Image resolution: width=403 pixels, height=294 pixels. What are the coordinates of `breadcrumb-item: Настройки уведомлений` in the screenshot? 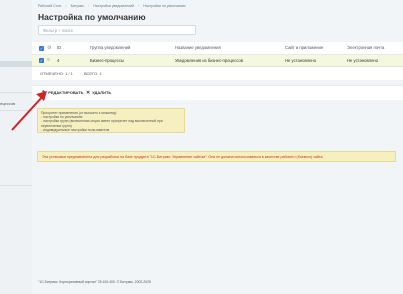 It's located at (113, 6).